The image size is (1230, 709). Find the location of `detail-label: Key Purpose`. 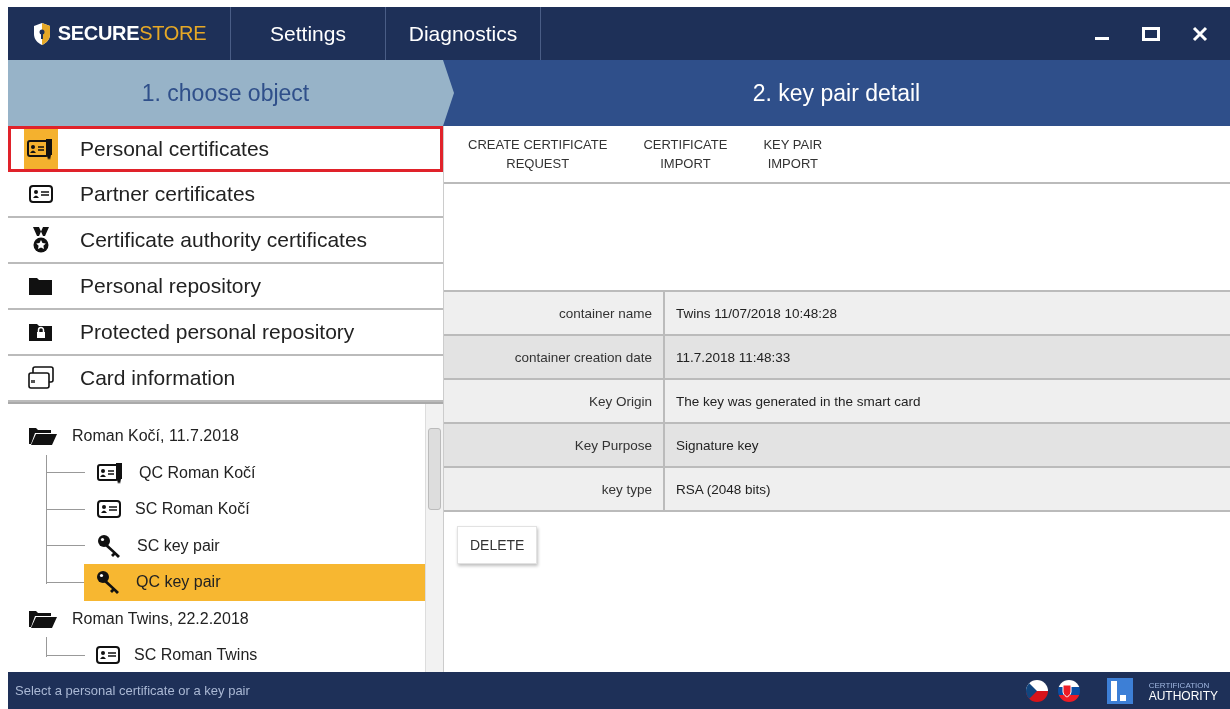

detail-label: Key Purpose is located at coordinates (554, 445).